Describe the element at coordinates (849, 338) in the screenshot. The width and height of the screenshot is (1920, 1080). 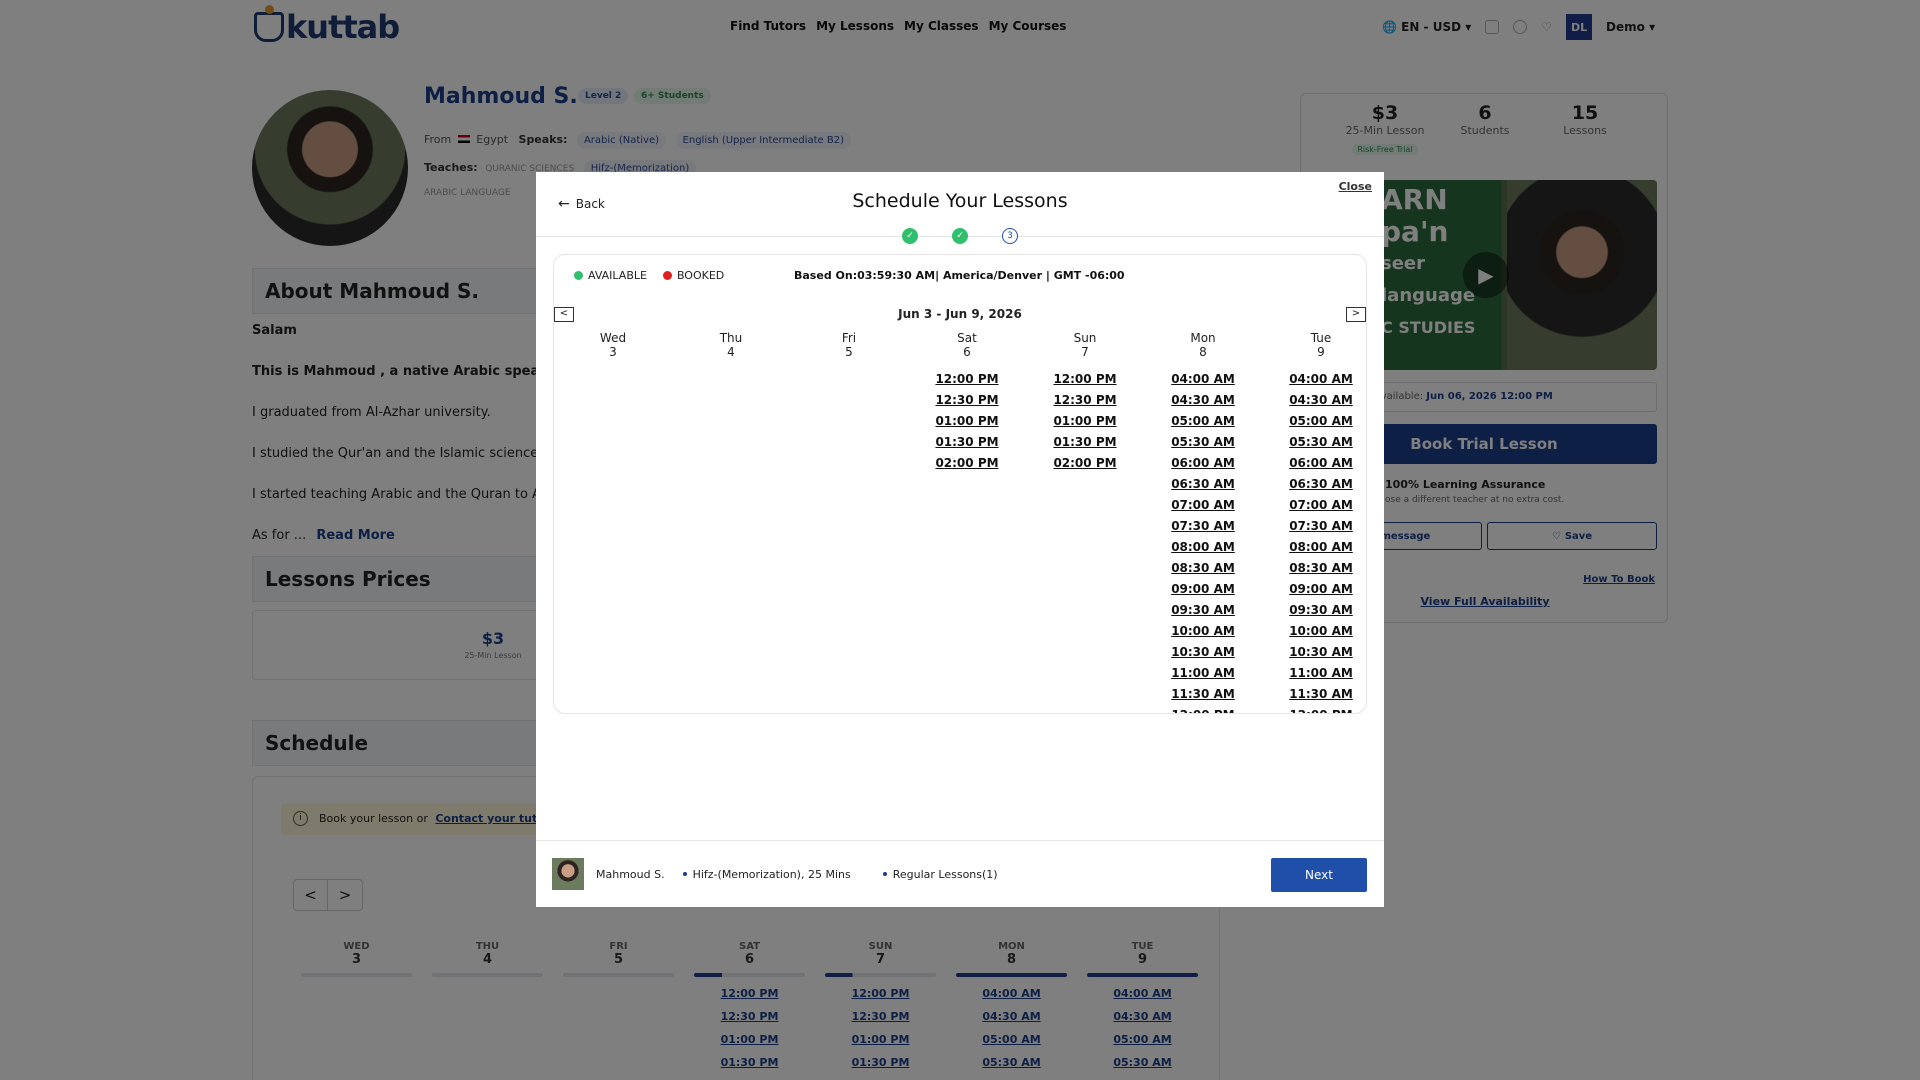
I see `day-name: Fri` at that location.